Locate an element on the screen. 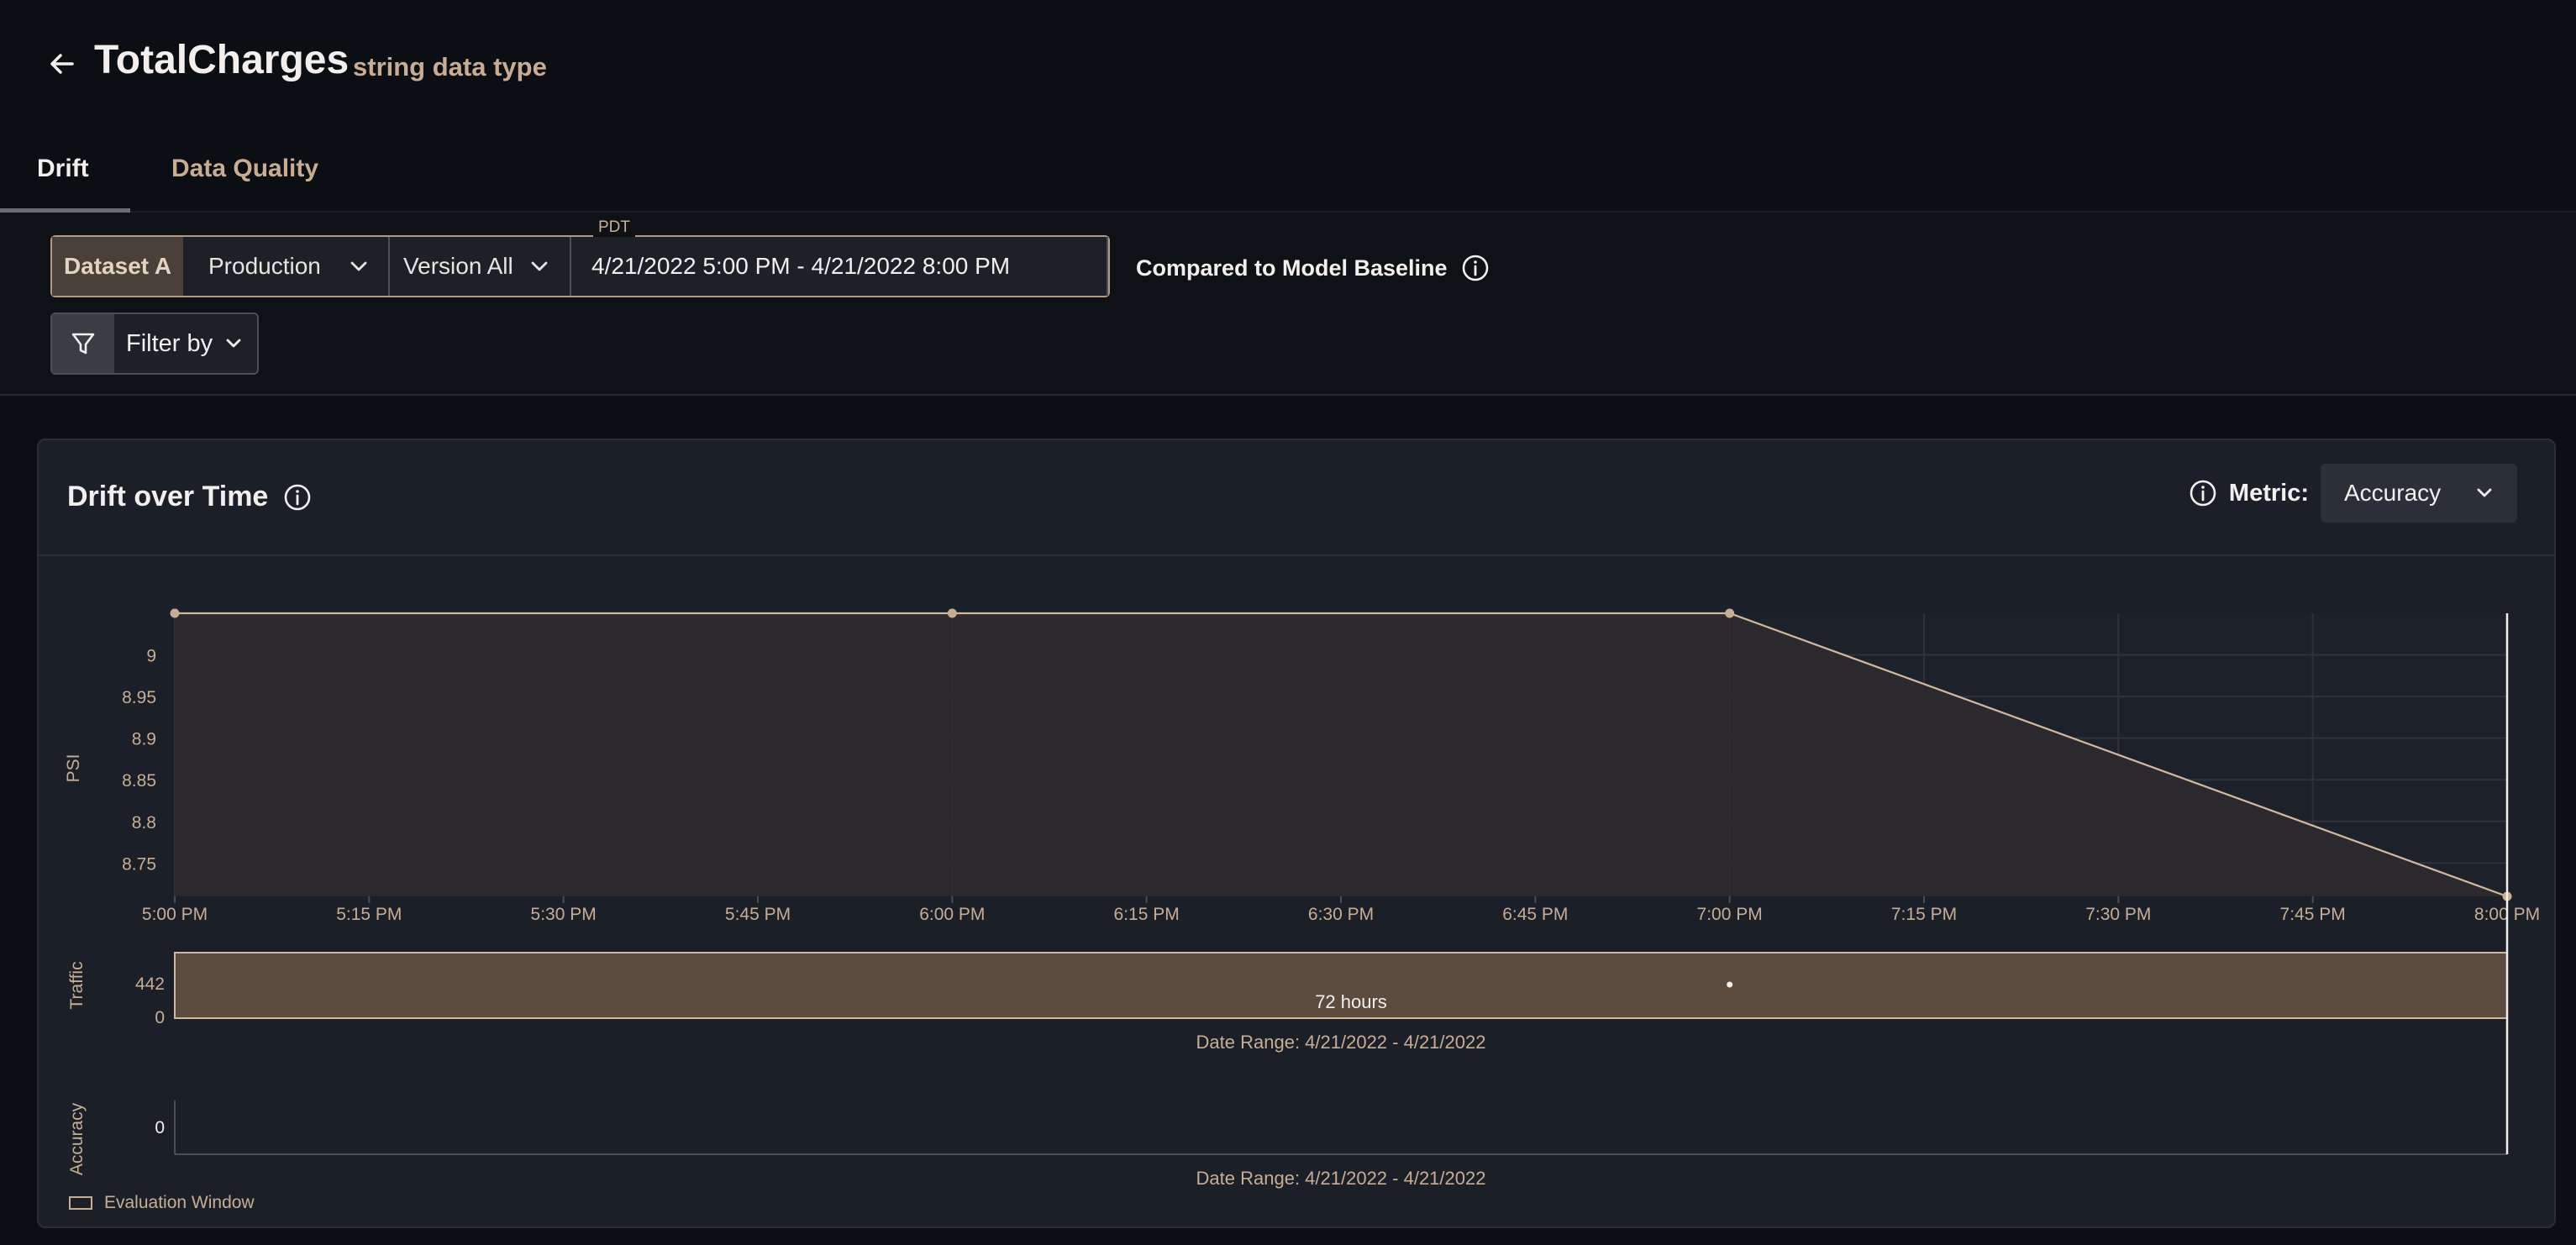 The height and width of the screenshot is (1245, 2576). filter-by-button: Filter by is located at coordinates (154, 344).